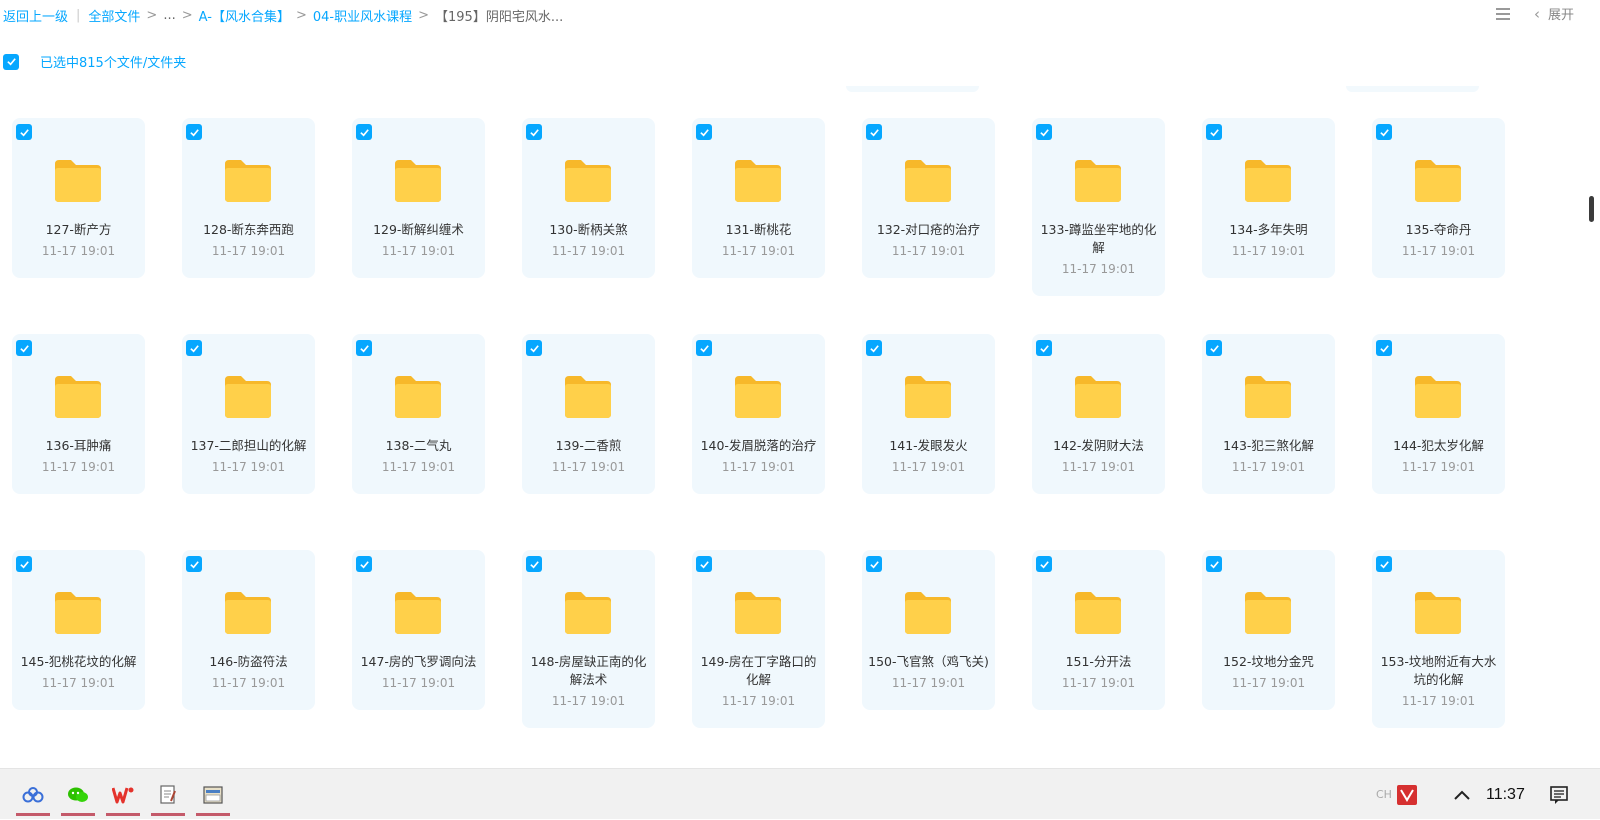  Describe the element at coordinates (588, 414) in the screenshot. I see `folder-card: 139-二香煎 11-17 19:01` at that location.